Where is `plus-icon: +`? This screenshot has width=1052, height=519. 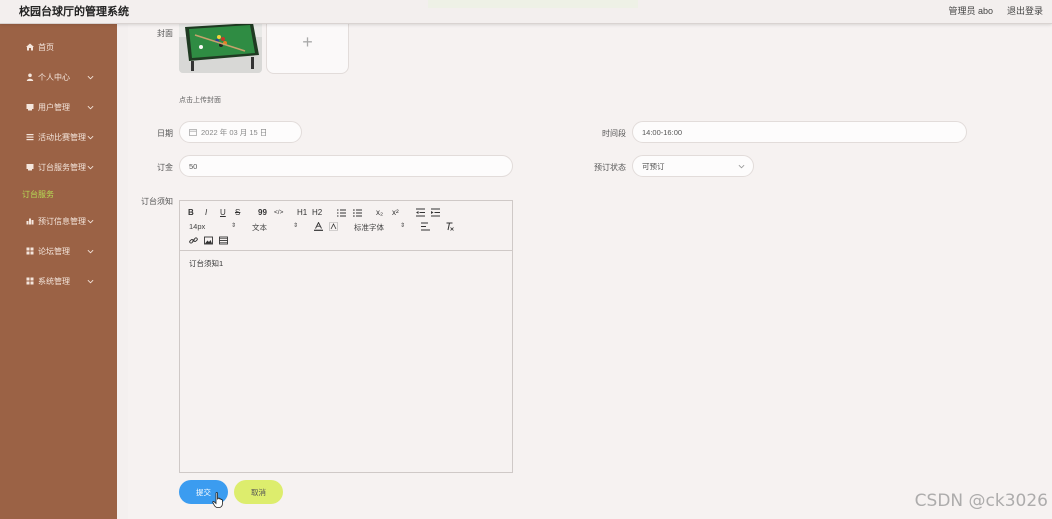 plus-icon: + is located at coordinates (307, 41).